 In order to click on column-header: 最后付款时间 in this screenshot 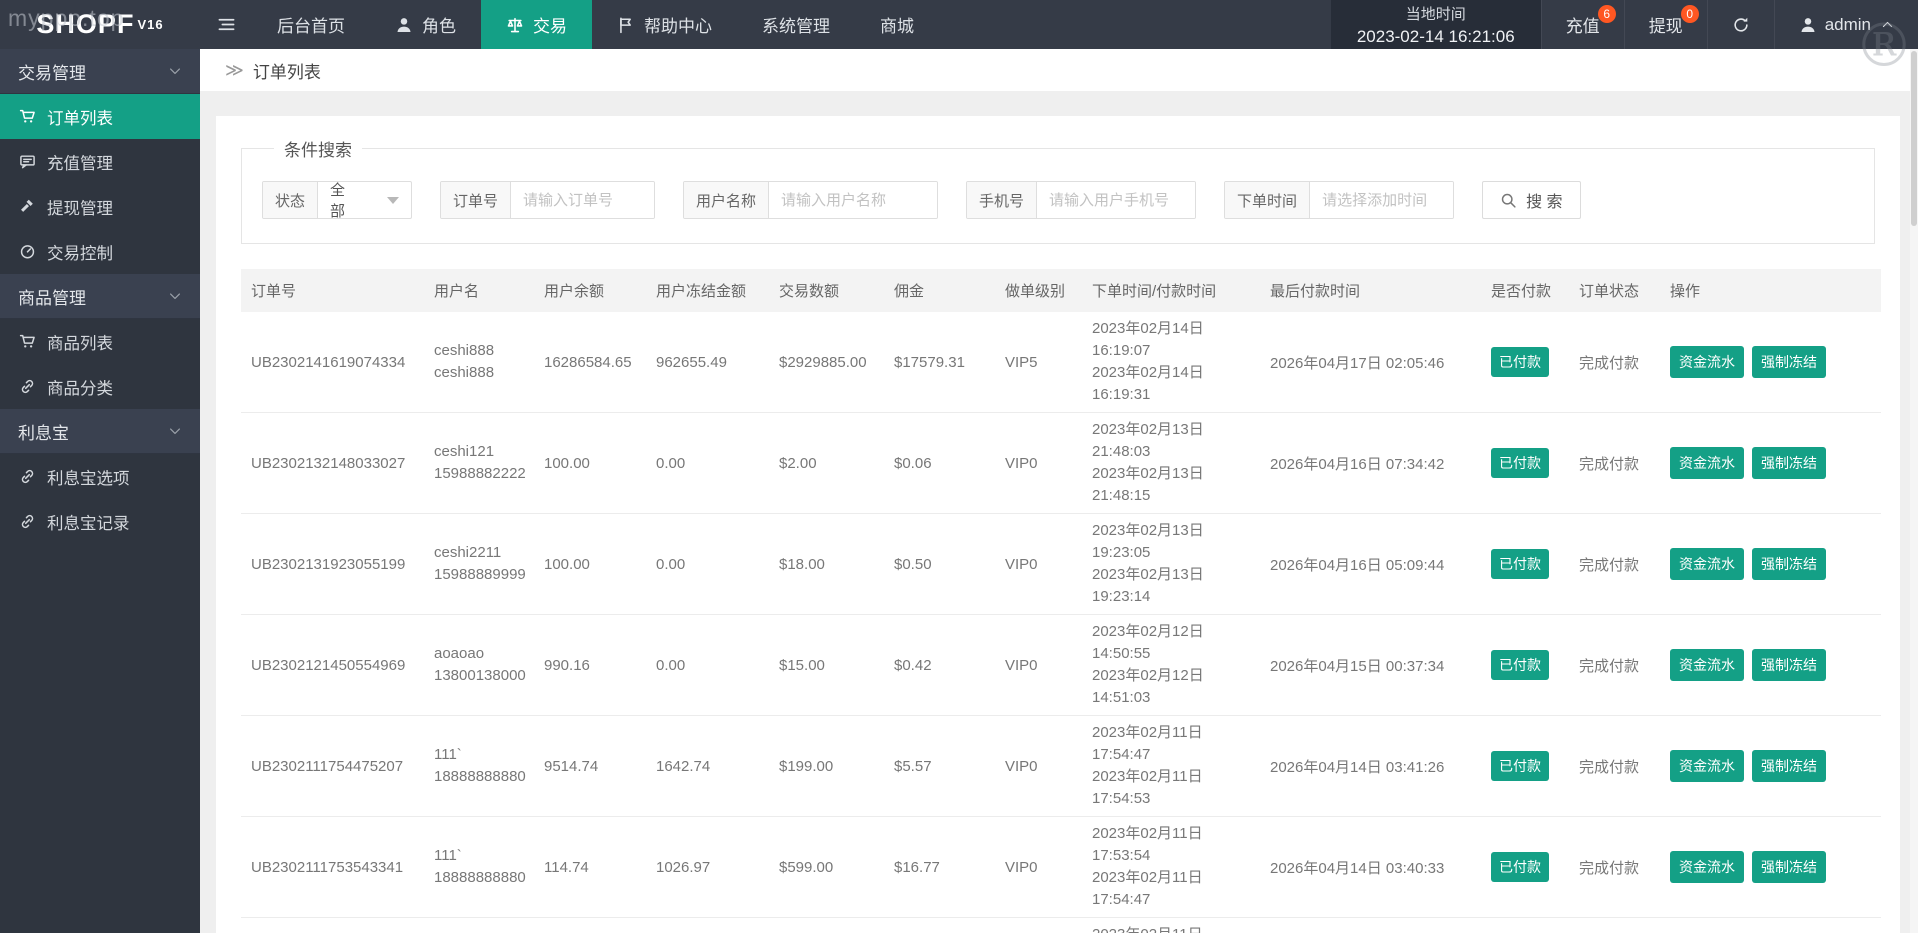, I will do `click(1370, 290)`.